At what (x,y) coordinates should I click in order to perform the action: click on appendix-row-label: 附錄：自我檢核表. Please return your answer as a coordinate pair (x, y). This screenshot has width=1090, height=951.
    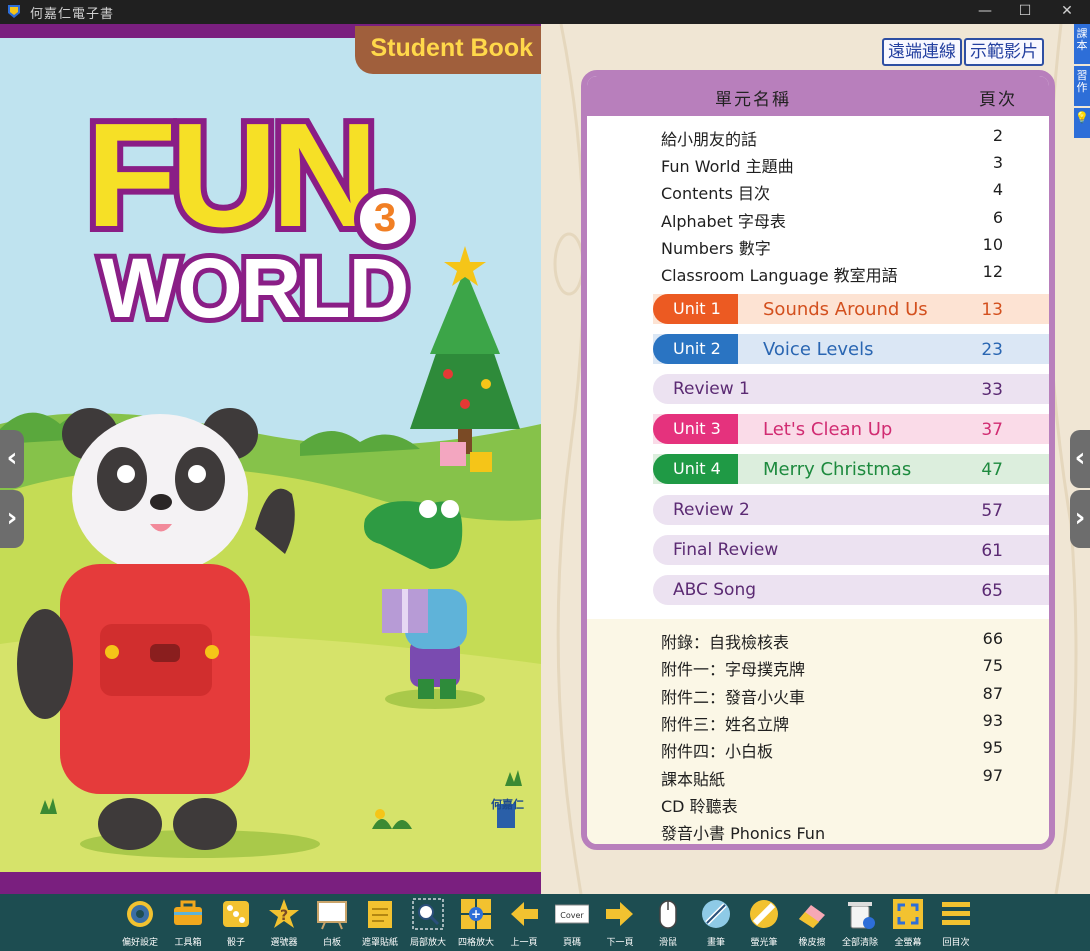
    Looking at the image, I should click on (725, 642).